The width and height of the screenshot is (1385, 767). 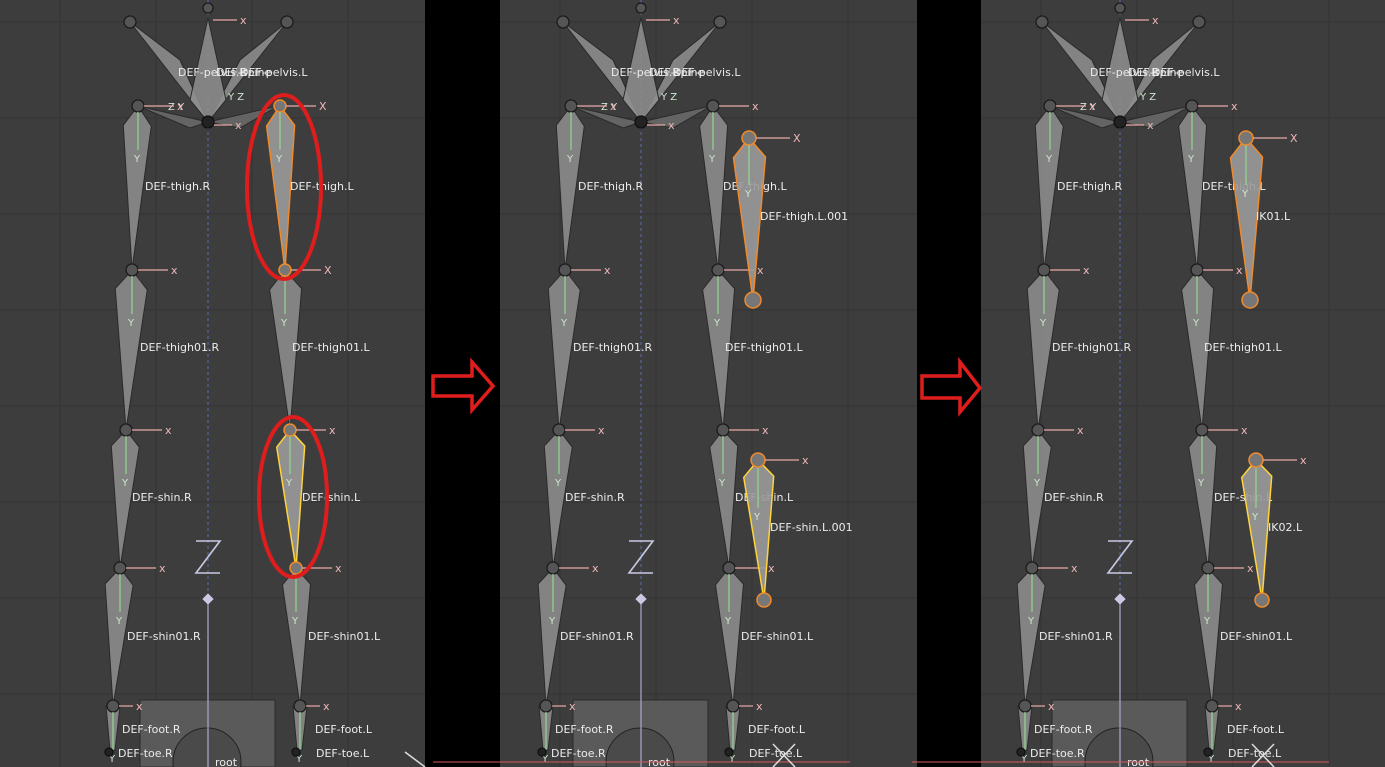 I want to click on label-shin-r: DEF-shin.R, so click(x=1074, y=497).